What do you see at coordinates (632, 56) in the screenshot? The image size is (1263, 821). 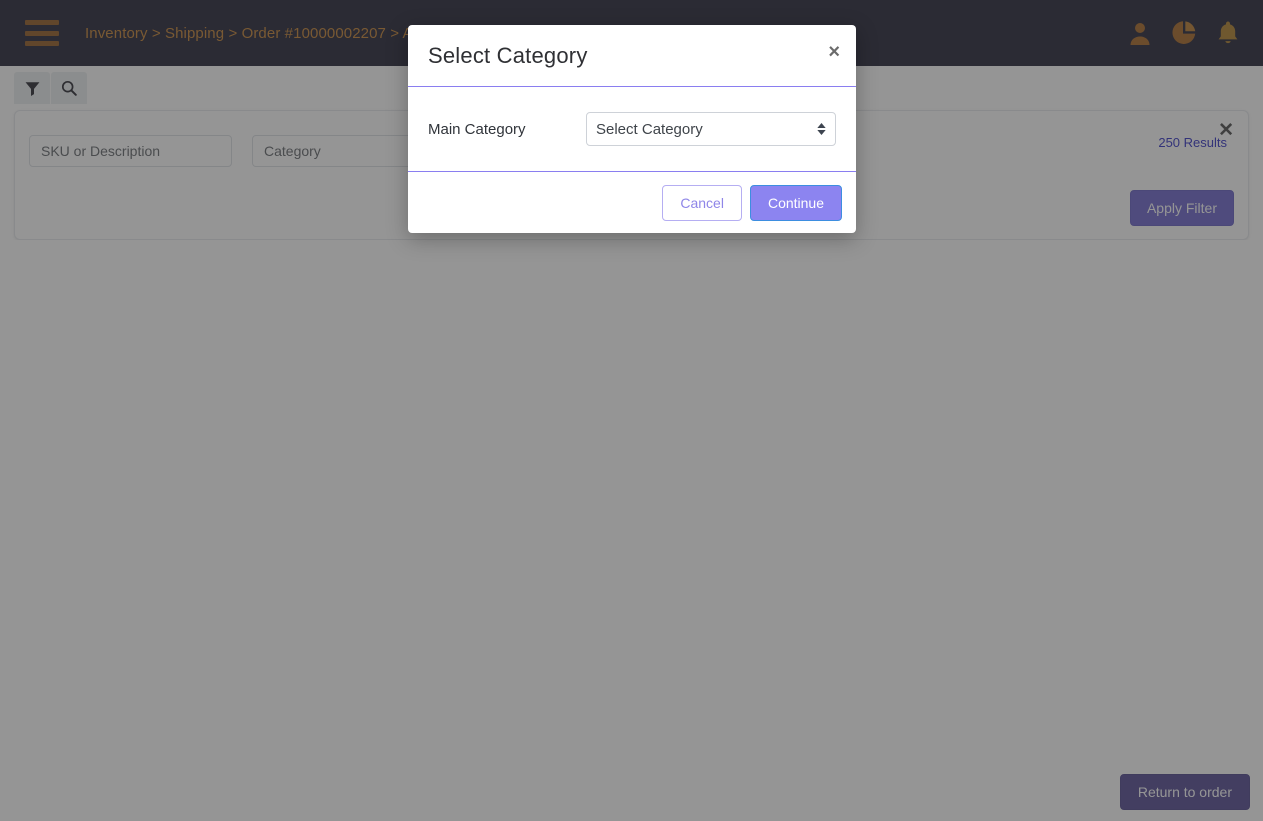 I see `modal-header: Select Category ×` at bounding box center [632, 56].